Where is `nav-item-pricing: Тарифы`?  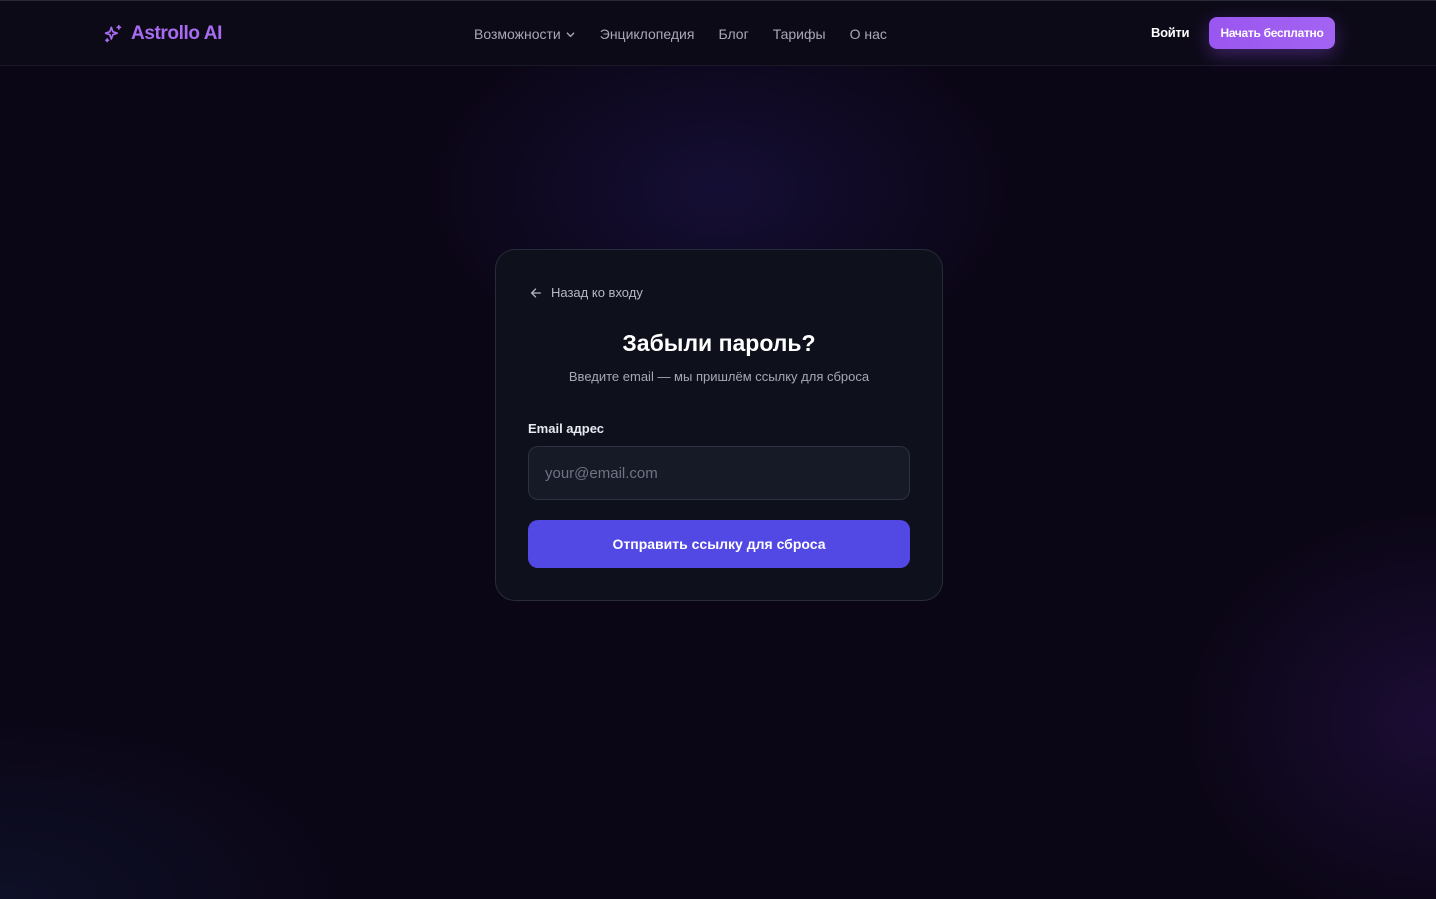 nav-item-pricing: Тарифы is located at coordinates (799, 34).